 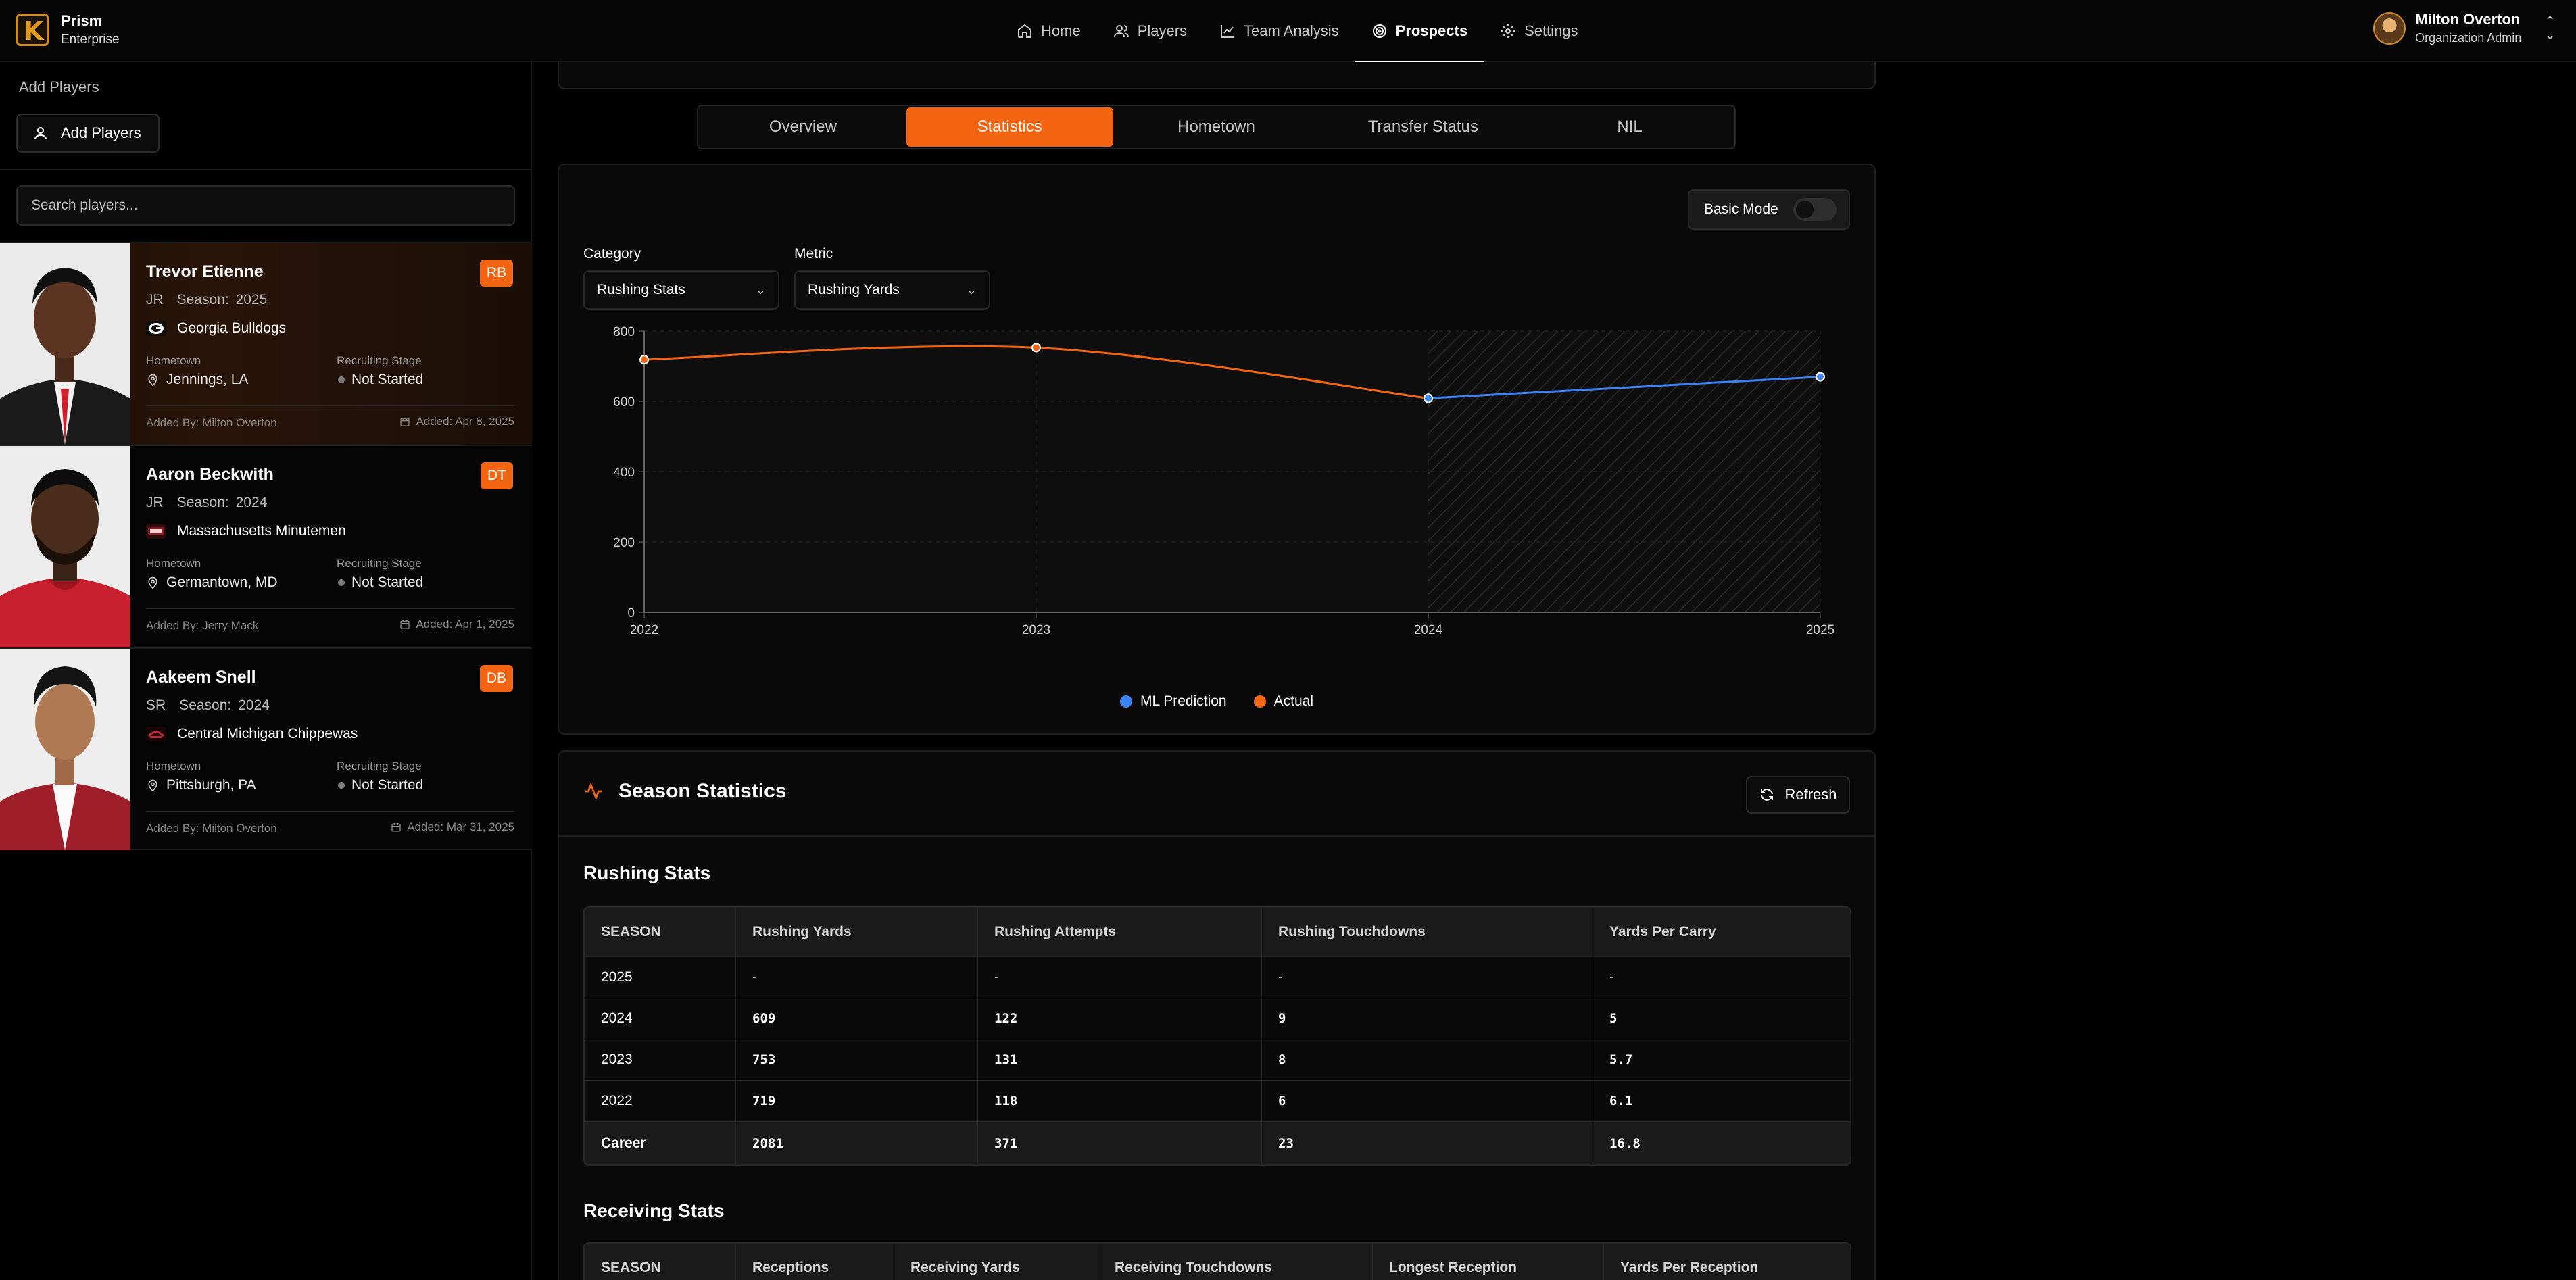 I want to click on added-date-text: Added: Mar 31, 2025, so click(x=460, y=826).